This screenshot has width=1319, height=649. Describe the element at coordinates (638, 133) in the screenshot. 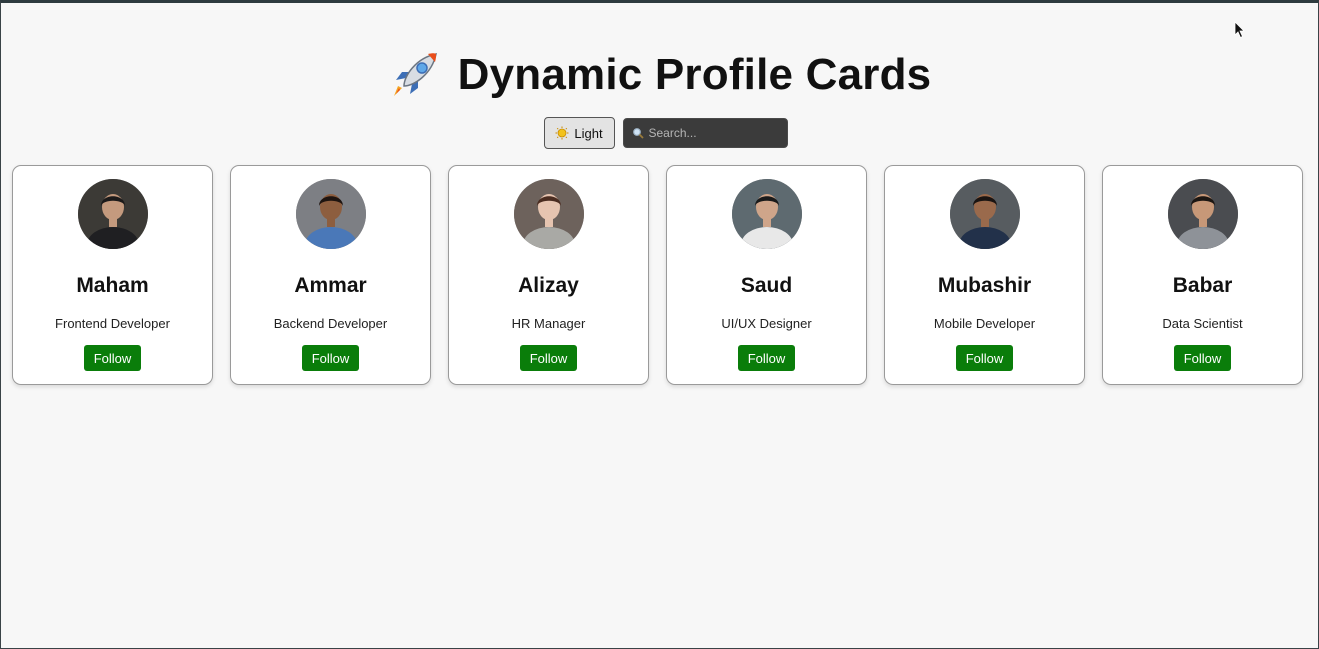

I see `magnifier-icon` at that location.